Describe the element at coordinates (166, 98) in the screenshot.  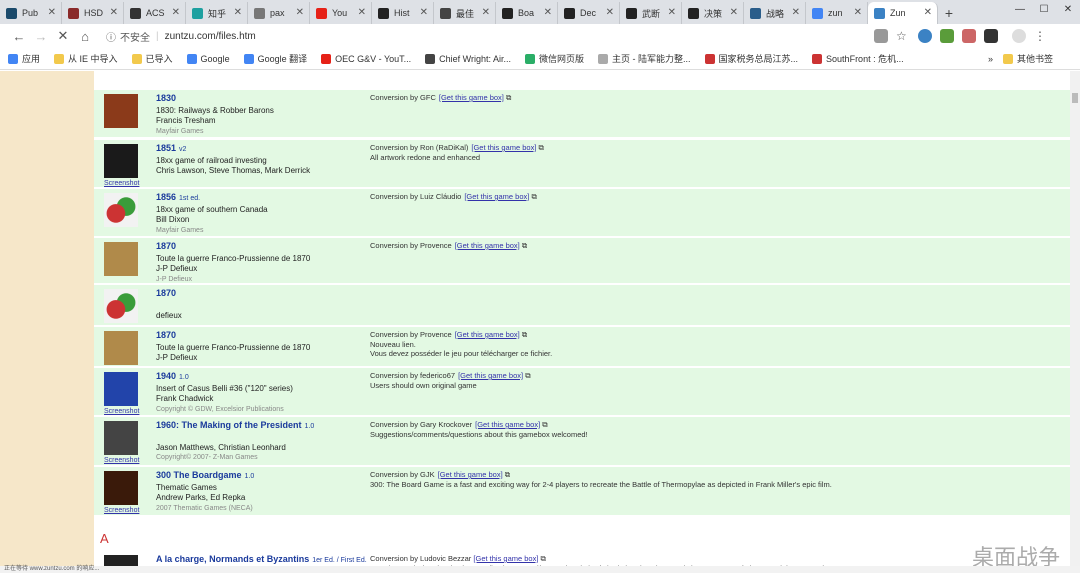
I see `game-title-link: 1830` at that location.